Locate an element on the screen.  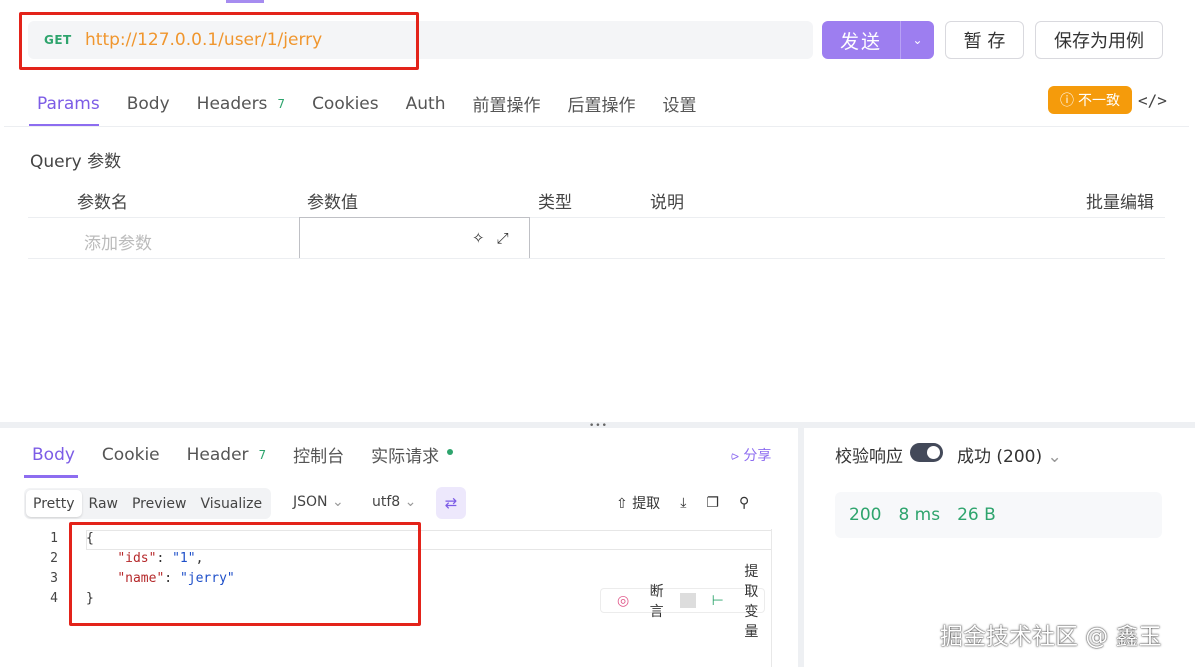
share-button: ⪧ 分享 is located at coordinates (751, 455).